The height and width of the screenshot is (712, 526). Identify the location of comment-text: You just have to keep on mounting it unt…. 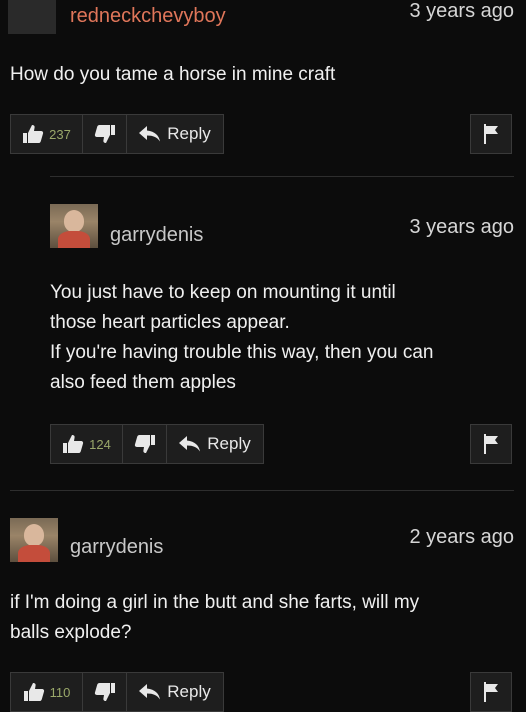
(242, 337).